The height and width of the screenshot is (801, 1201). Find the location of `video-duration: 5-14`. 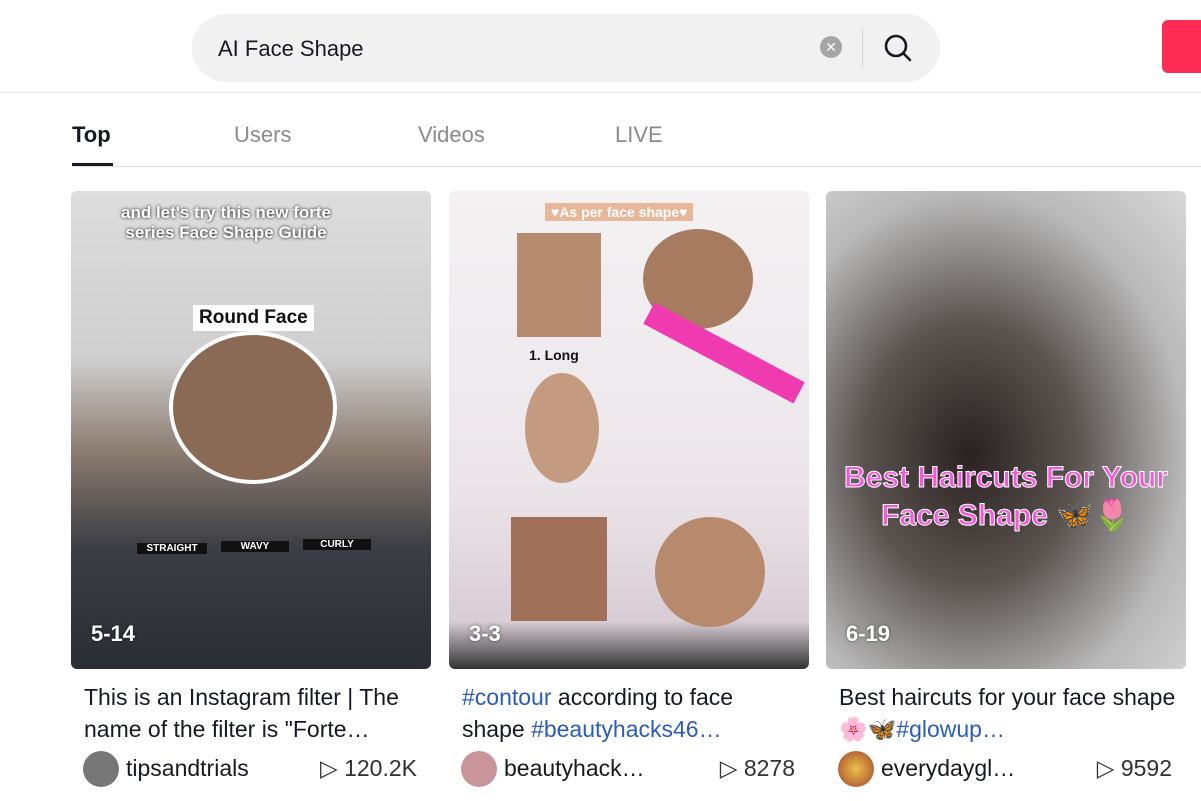

video-duration: 5-14 is located at coordinates (113, 633).